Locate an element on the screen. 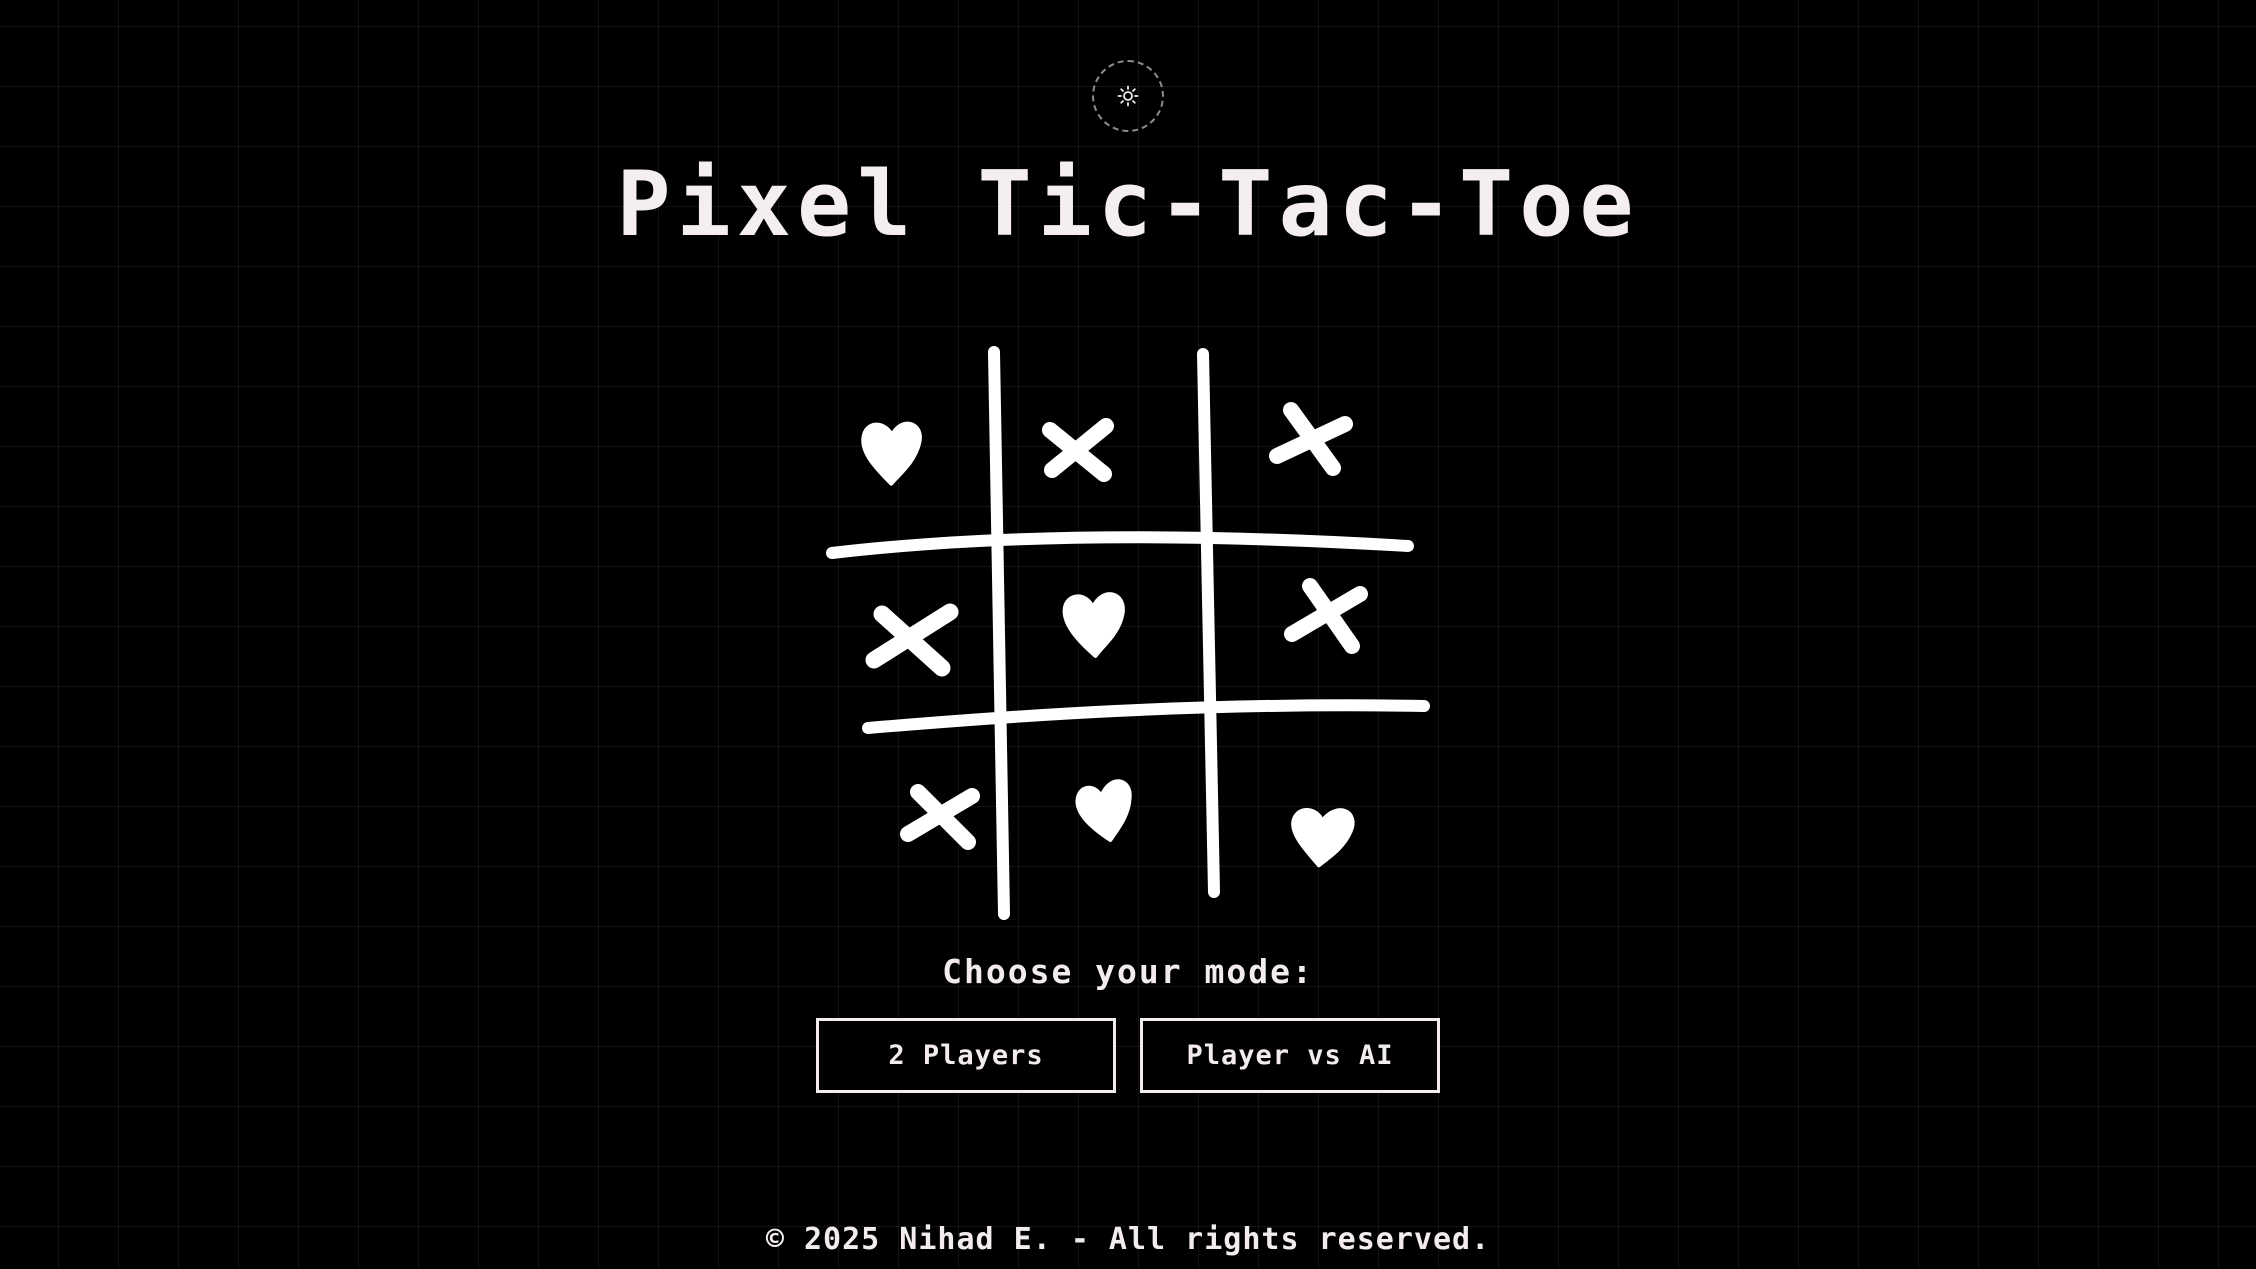 Image resolution: width=2256 pixels, height=1269 pixels. sun-icon is located at coordinates (1128, 96).